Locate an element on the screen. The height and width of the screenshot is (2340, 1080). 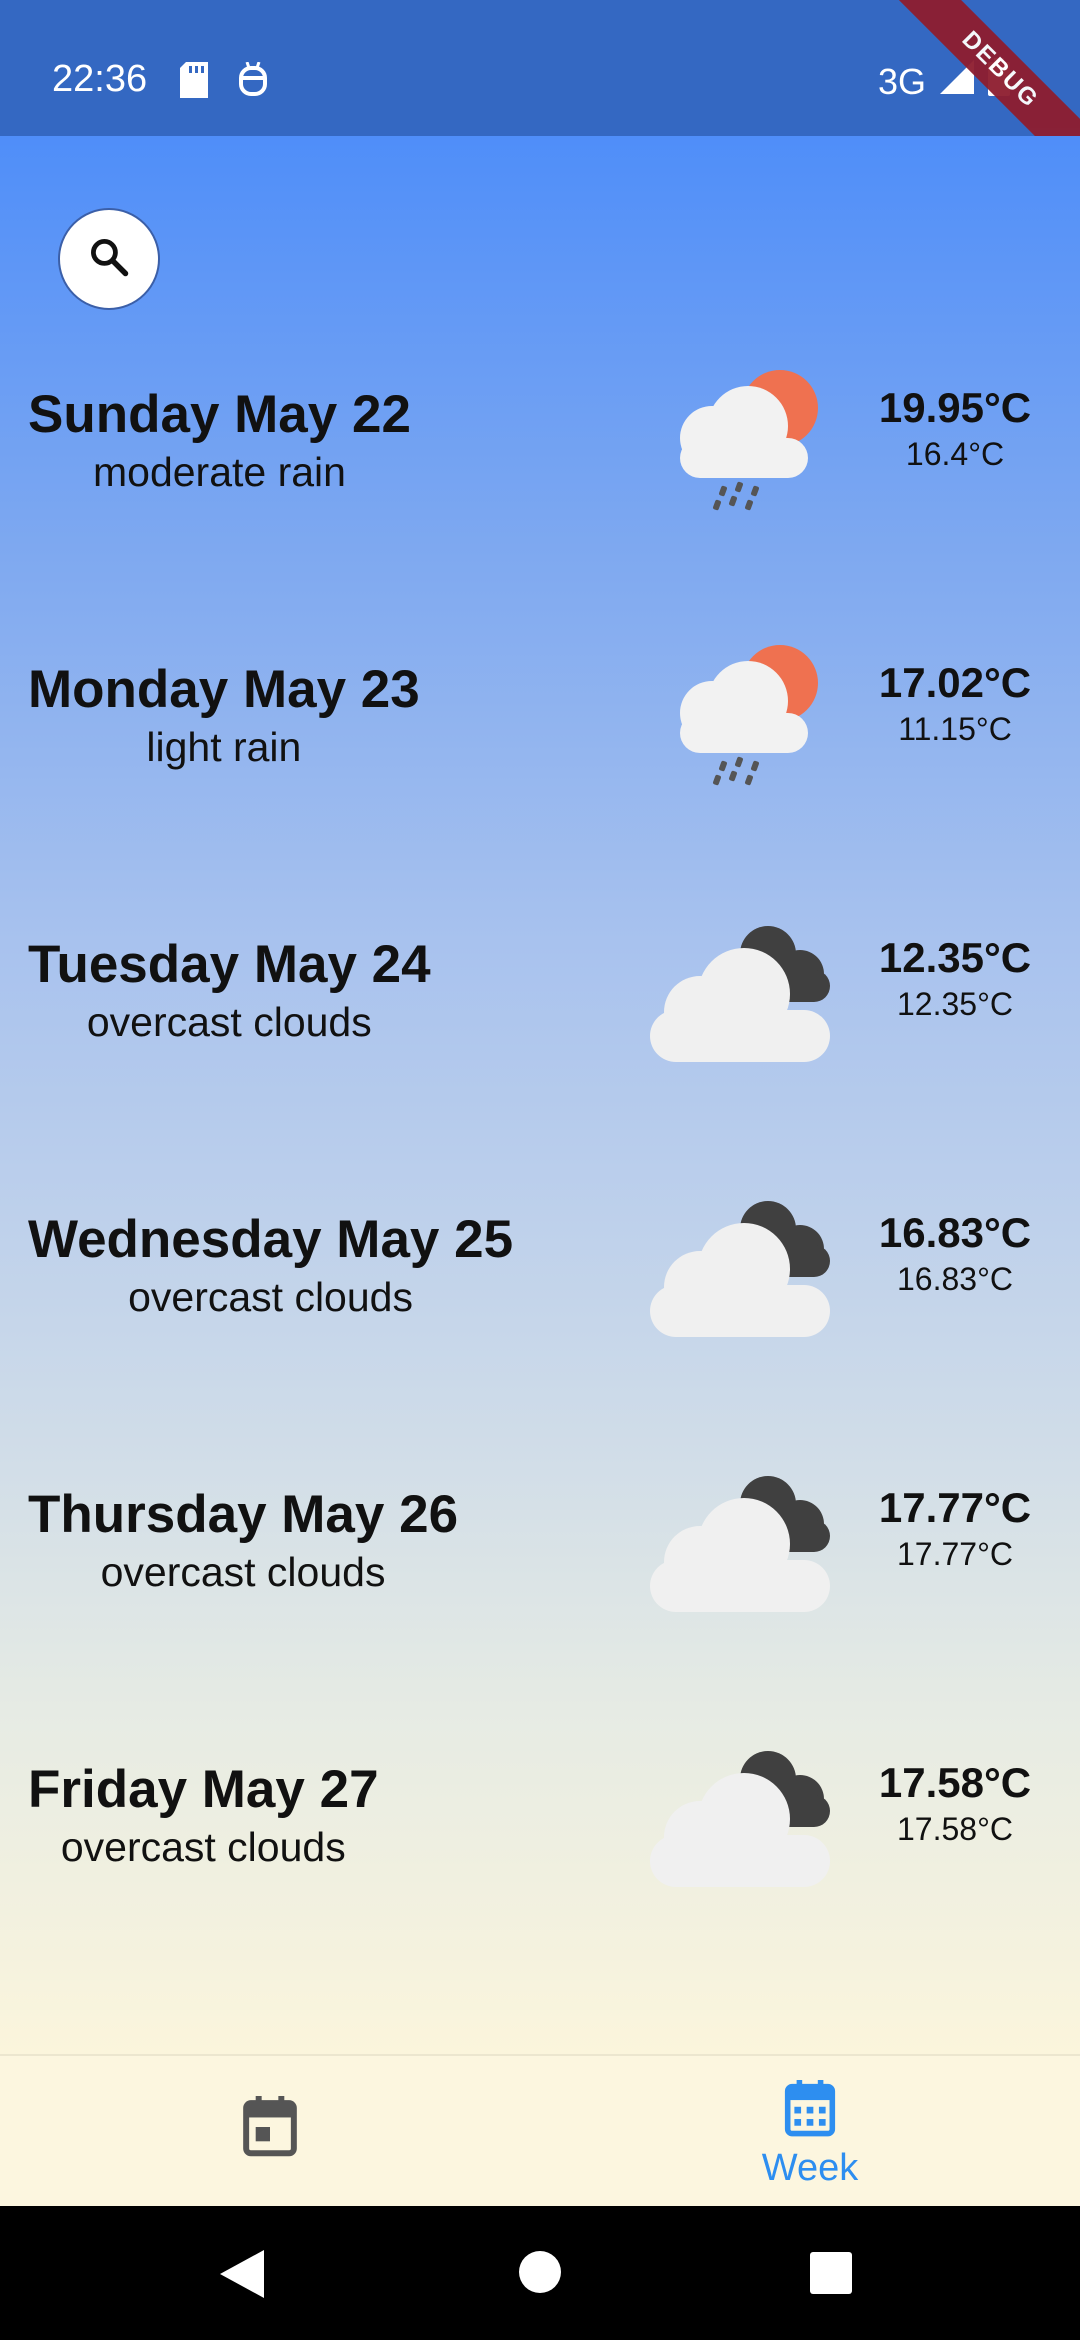
temp-min: 12.35°C is located at coordinates (955, 1004).